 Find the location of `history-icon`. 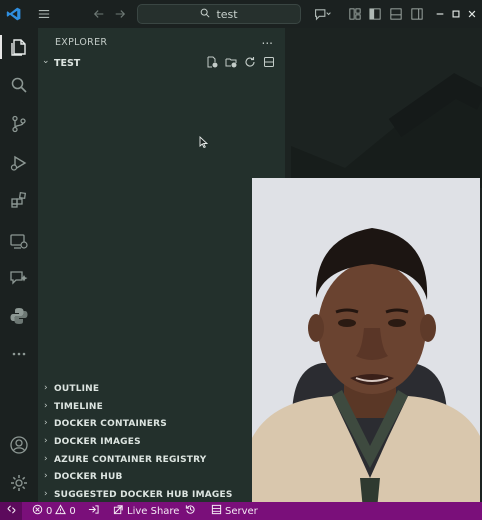

history-icon is located at coordinates (190, 511).